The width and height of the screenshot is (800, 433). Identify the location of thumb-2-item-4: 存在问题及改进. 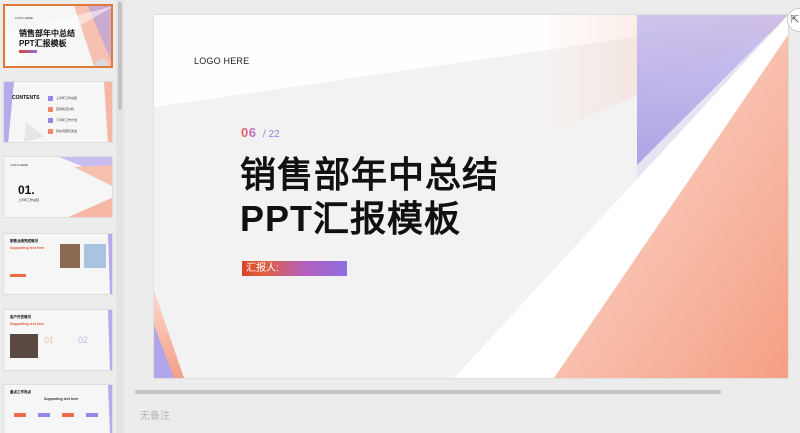
(67, 131).